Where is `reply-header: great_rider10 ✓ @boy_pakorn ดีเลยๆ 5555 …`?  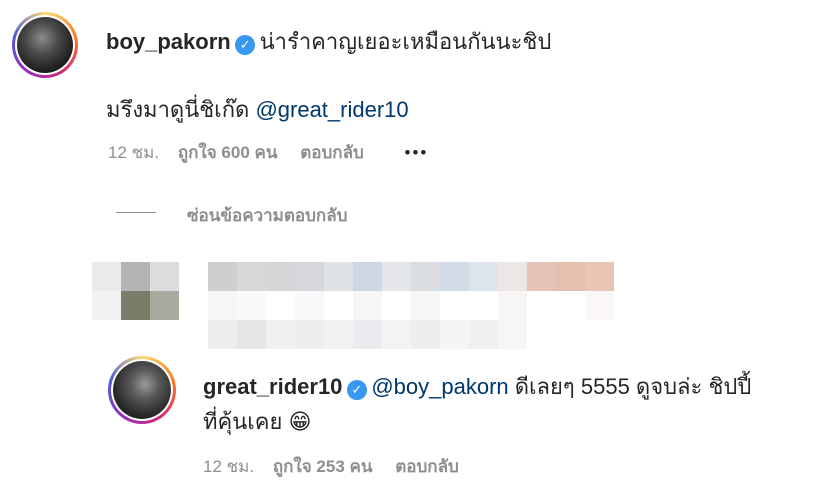
reply-header: great_rider10 ✓ @boy_pakorn ดีเลยๆ 5555 … is located at coordinates (477, 386).